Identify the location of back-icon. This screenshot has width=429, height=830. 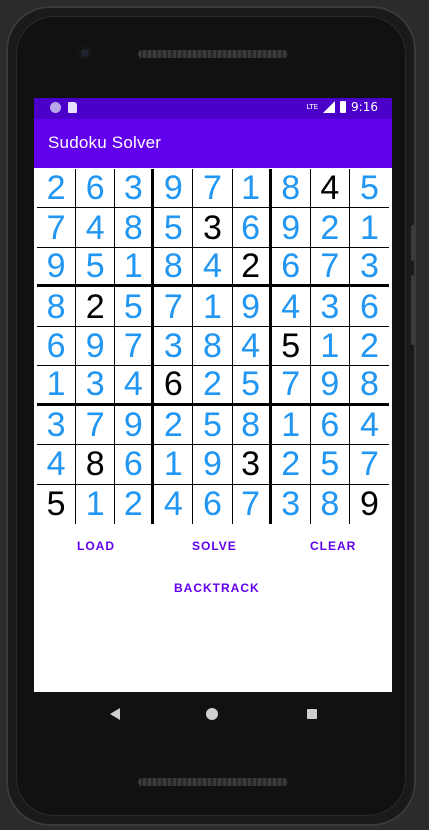
(115, 714).